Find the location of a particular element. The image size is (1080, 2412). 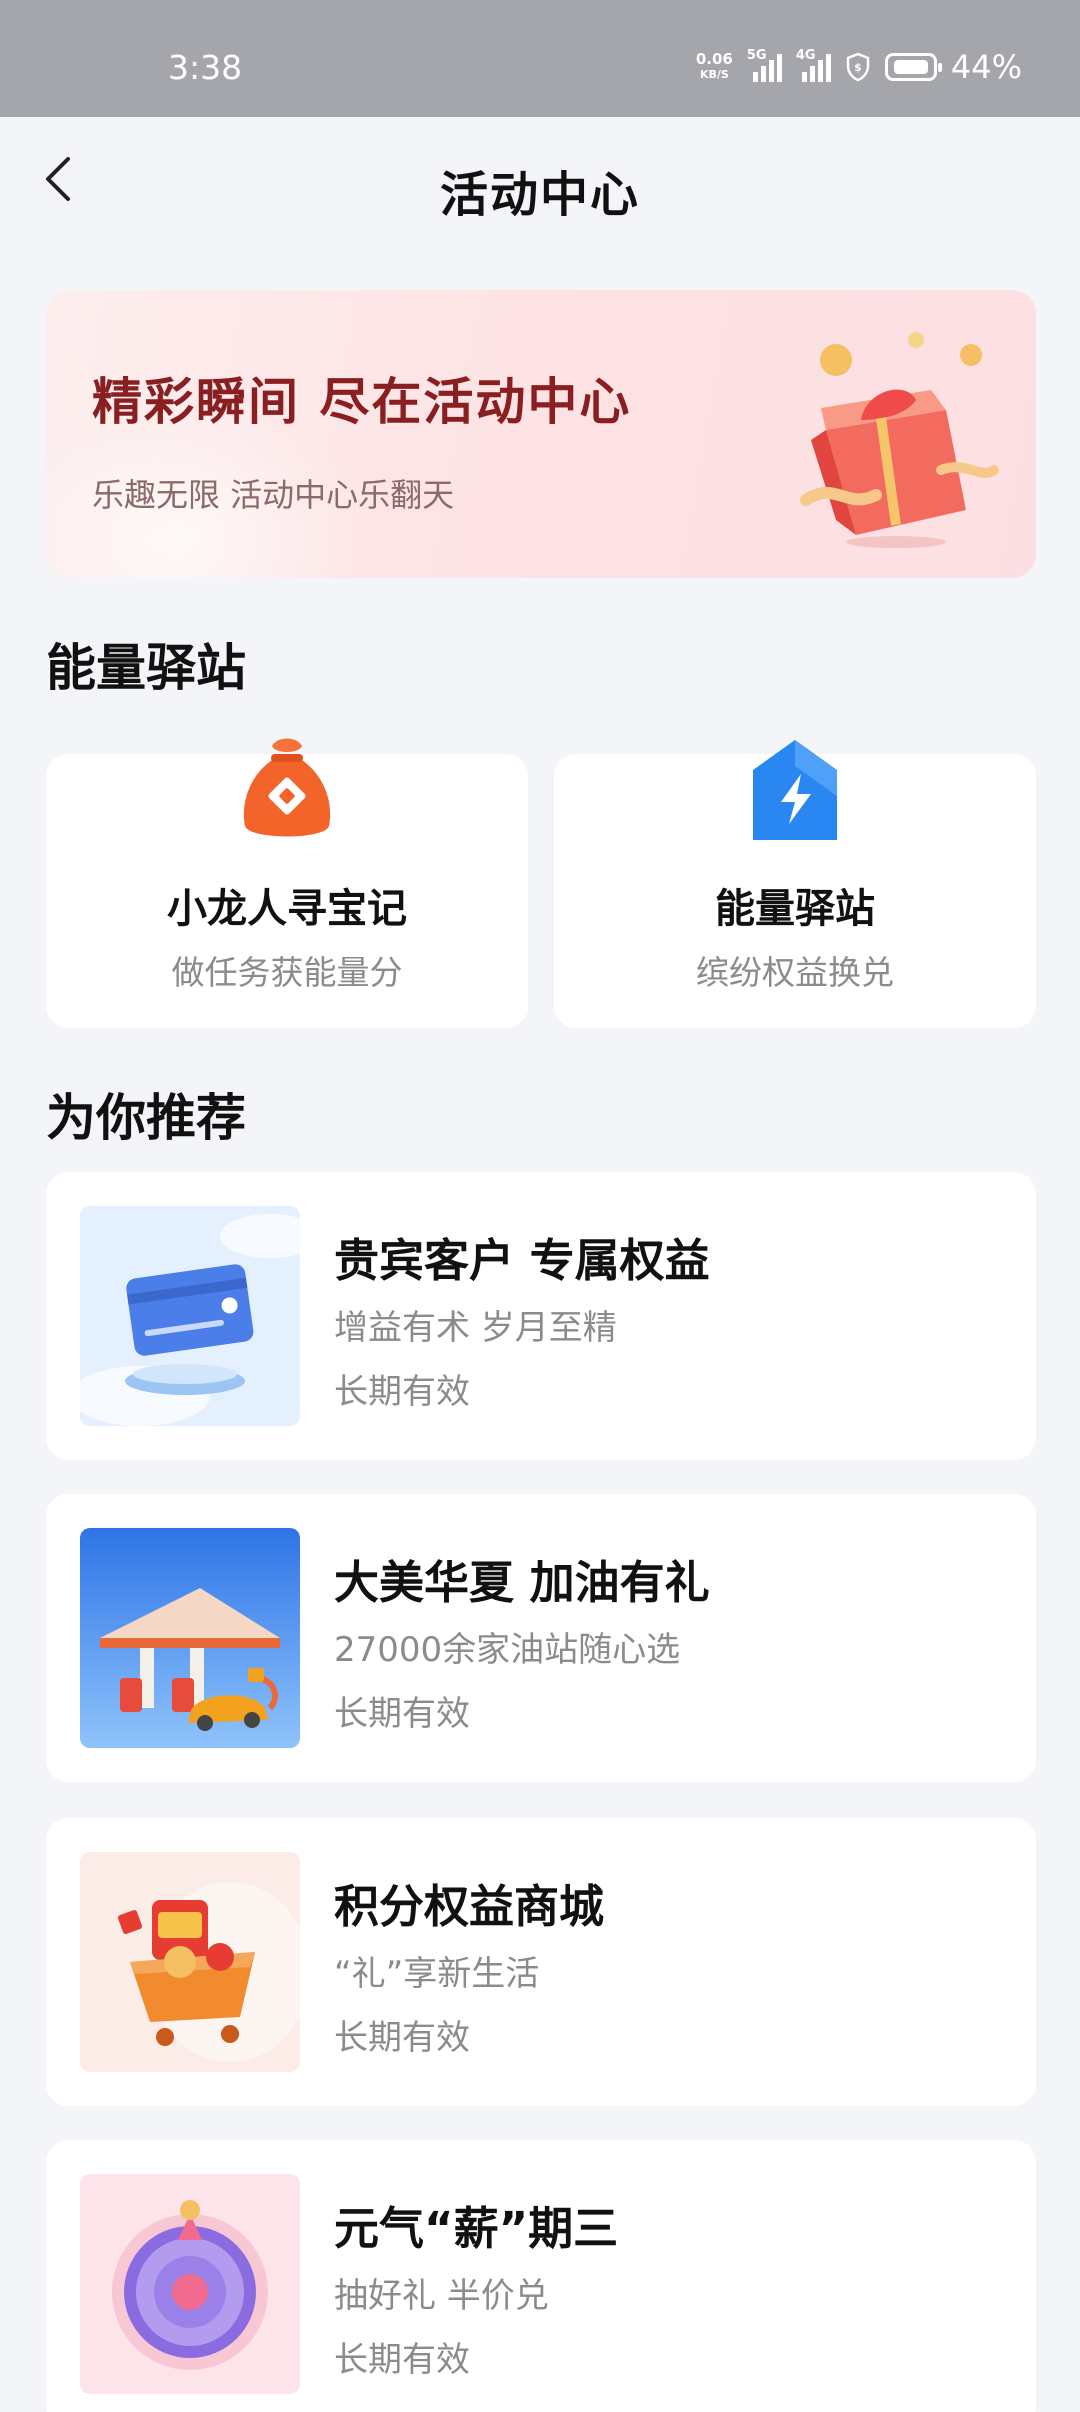

net-speed-value: 0.06 is located at coordinates (714, 59).